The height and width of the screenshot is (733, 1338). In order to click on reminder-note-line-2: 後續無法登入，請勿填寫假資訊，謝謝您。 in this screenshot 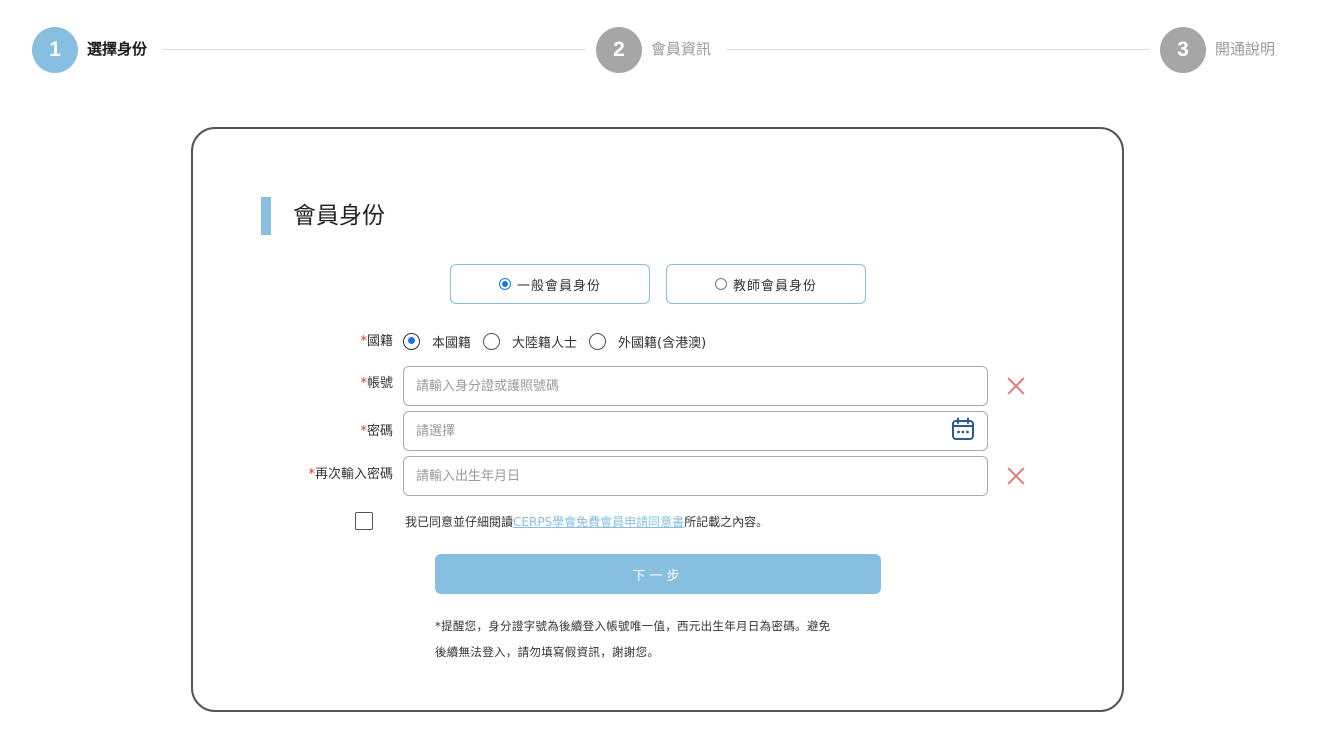, I will do `click(547, 652)`.